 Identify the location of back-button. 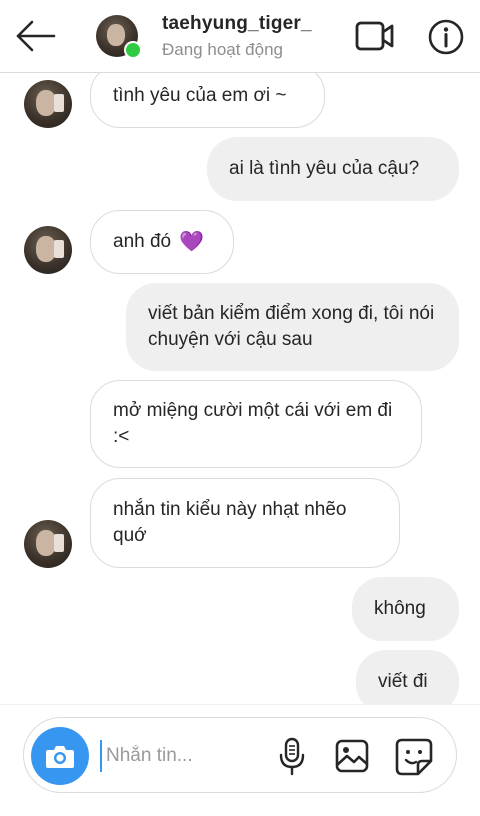
(36, 36).